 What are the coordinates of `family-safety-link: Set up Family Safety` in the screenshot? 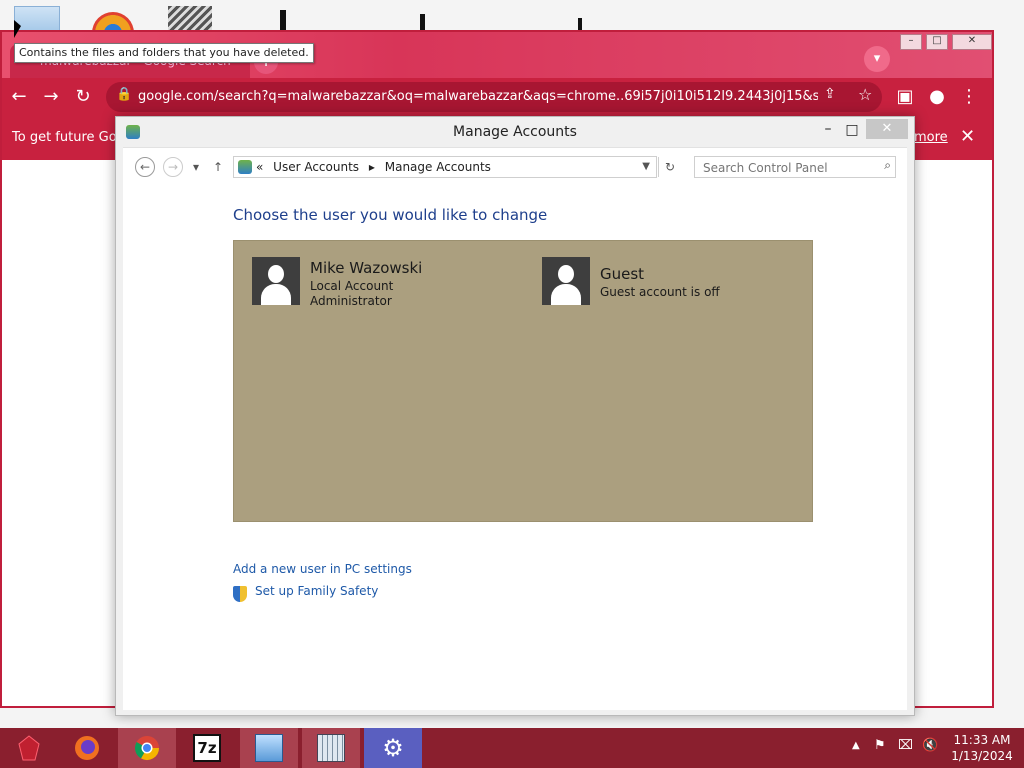 It's located at (316, 591).